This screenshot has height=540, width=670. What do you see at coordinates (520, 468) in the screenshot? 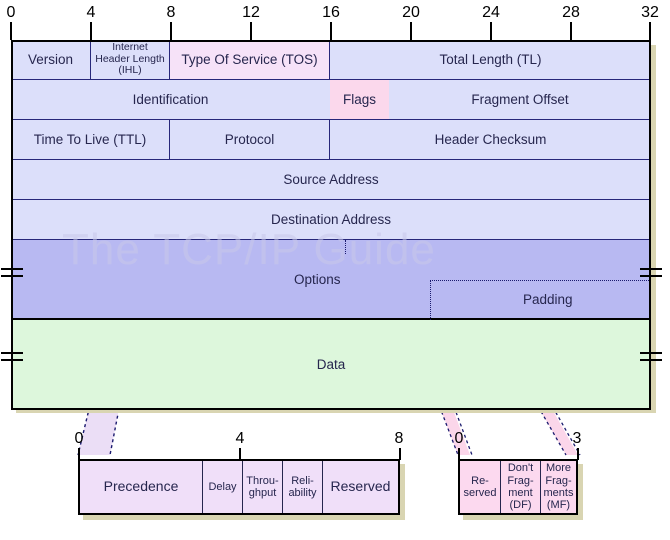
I see `flags-subfield-df-line1: Don't` at bounding box center [520, 468].